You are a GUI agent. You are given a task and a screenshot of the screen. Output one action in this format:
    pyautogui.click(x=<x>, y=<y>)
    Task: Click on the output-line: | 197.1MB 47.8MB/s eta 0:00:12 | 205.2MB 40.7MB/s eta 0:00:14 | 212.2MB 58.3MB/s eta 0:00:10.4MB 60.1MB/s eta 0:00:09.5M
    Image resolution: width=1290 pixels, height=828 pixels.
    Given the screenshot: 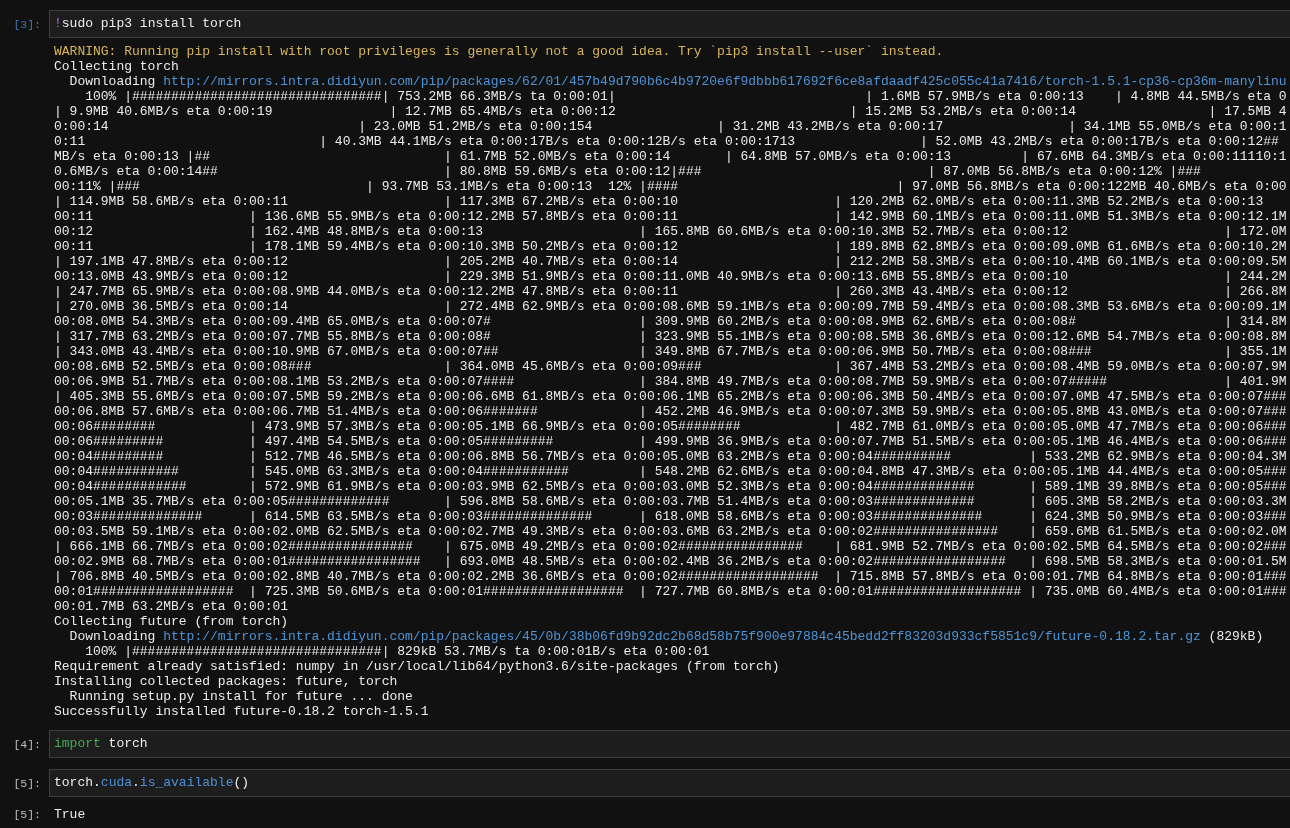 What is the action you would take?
    pyautogui.click(x=670, y=261)
    